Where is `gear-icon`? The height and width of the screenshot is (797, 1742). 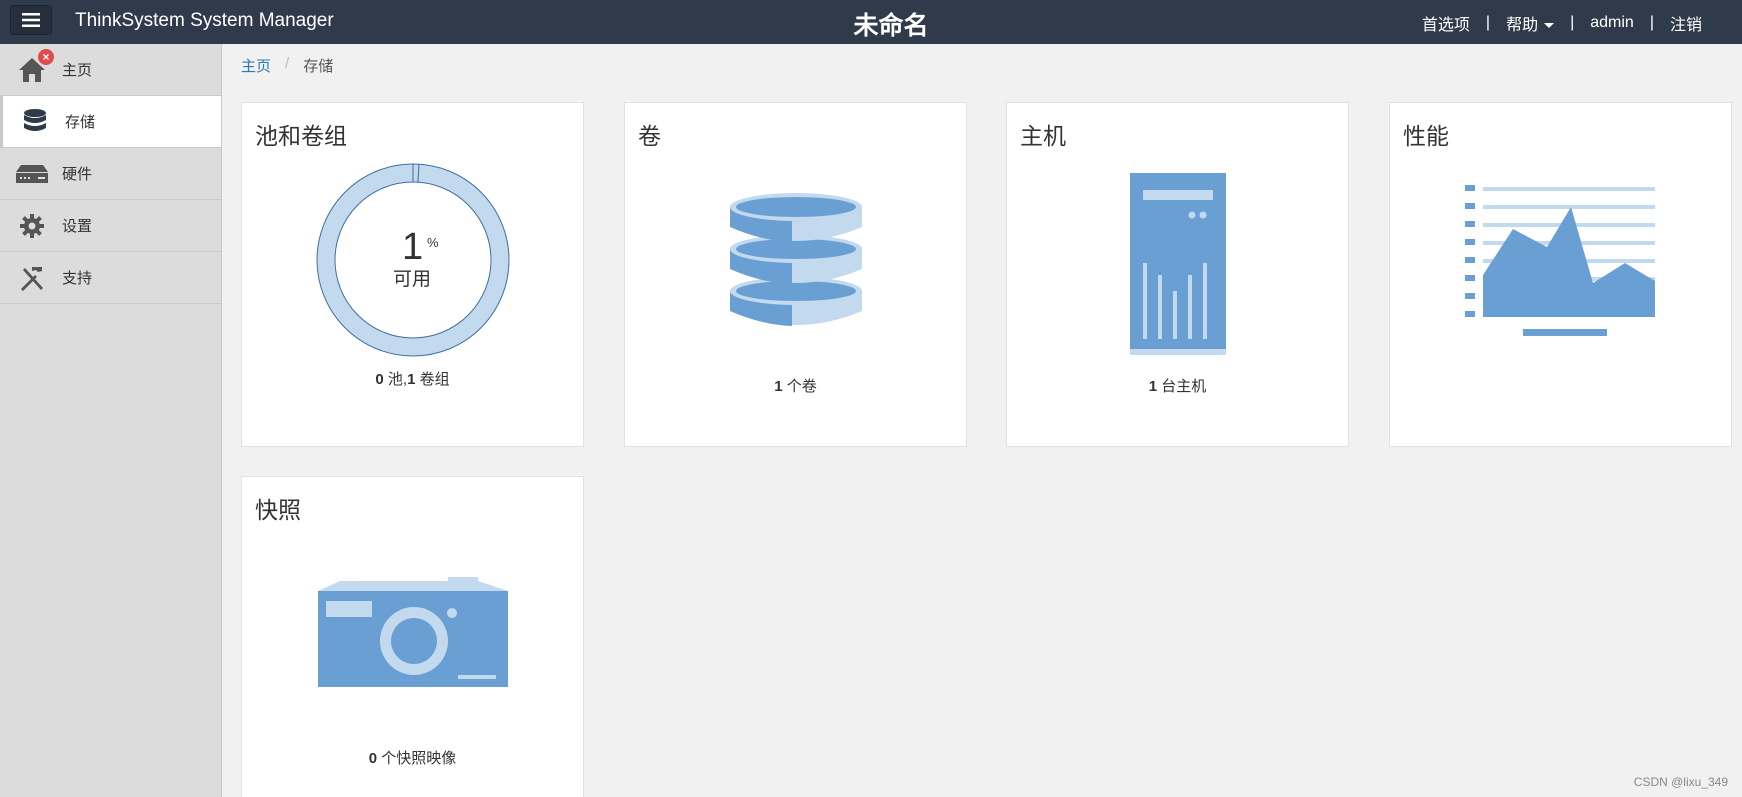 gear-icon is located at coordinates (32, 226).